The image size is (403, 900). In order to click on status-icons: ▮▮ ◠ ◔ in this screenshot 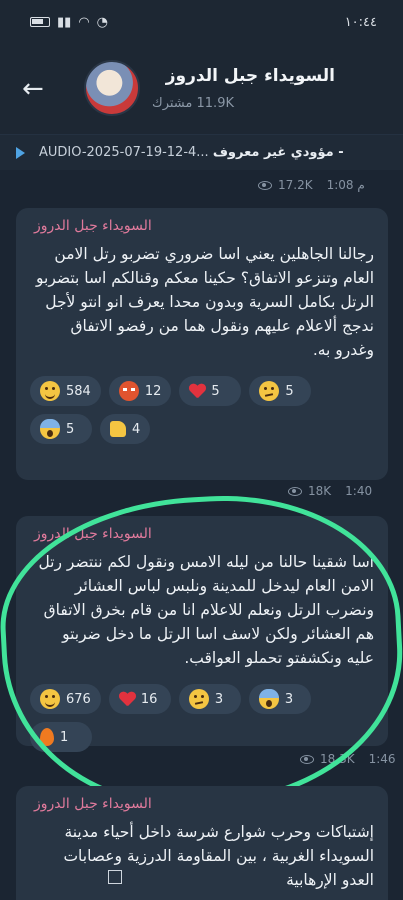, I will do `click(69, 22)`.